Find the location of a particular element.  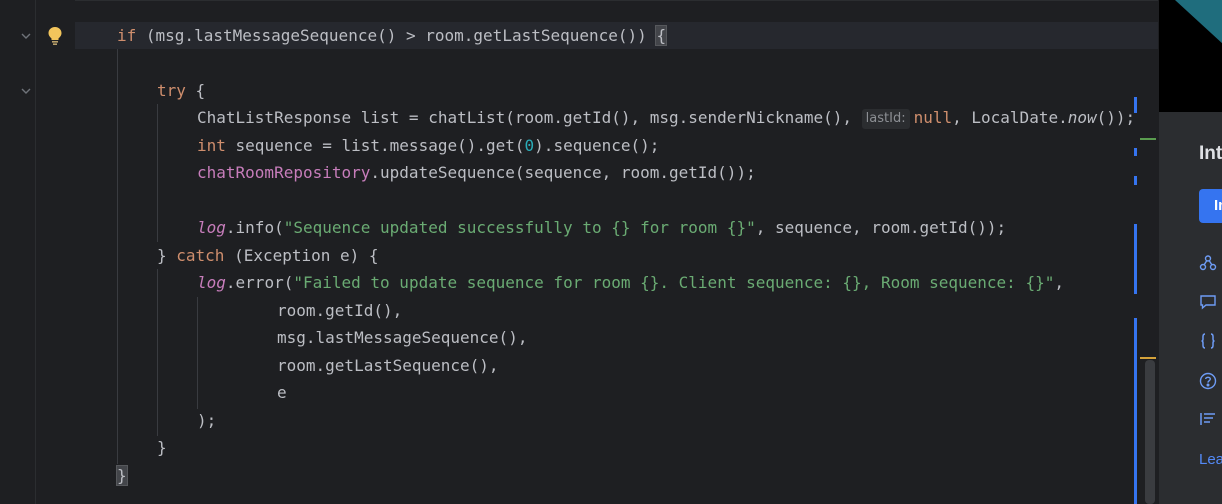

code-text: room.getId(), is located at coordinates (340, 310).